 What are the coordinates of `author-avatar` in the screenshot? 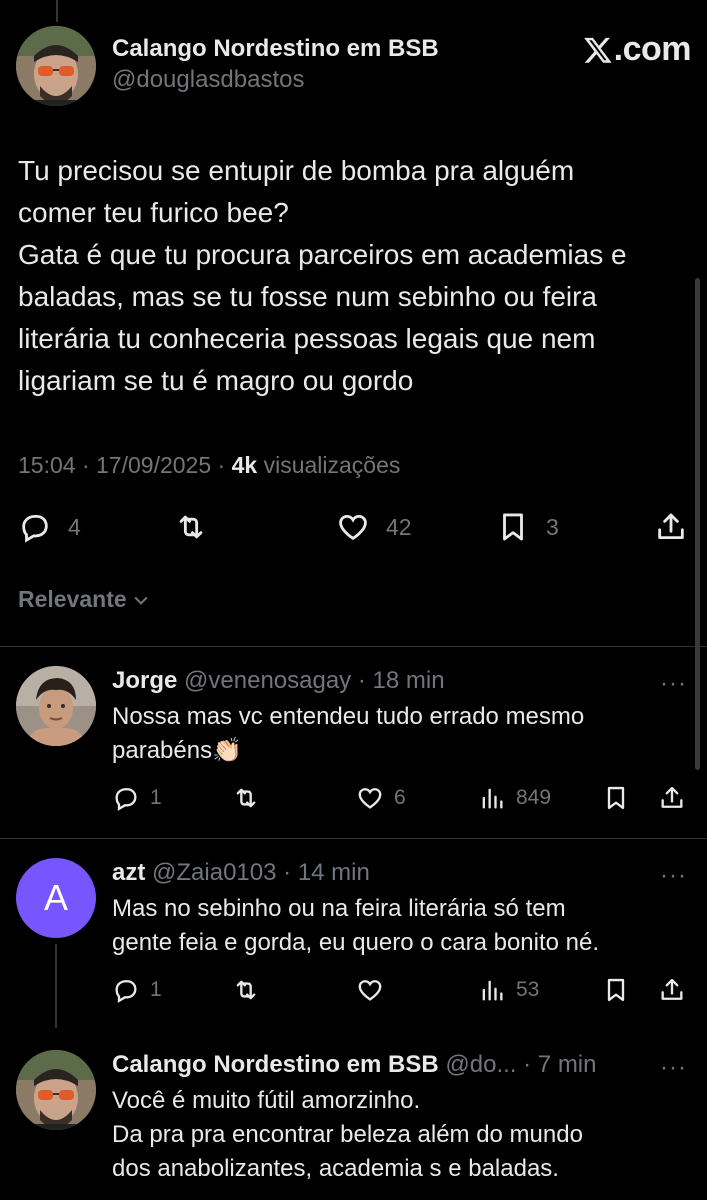 It's located at (56, 66).